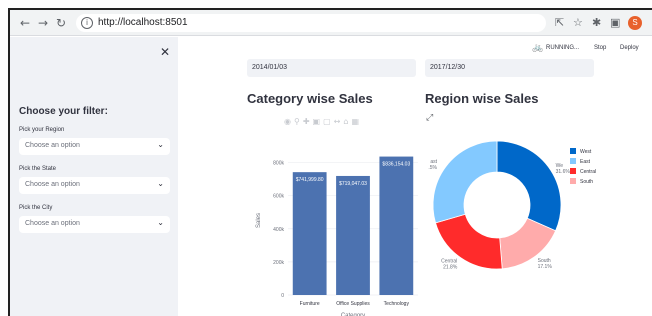  I want to click on slice-label: We 31.6%, so click(563, 169).